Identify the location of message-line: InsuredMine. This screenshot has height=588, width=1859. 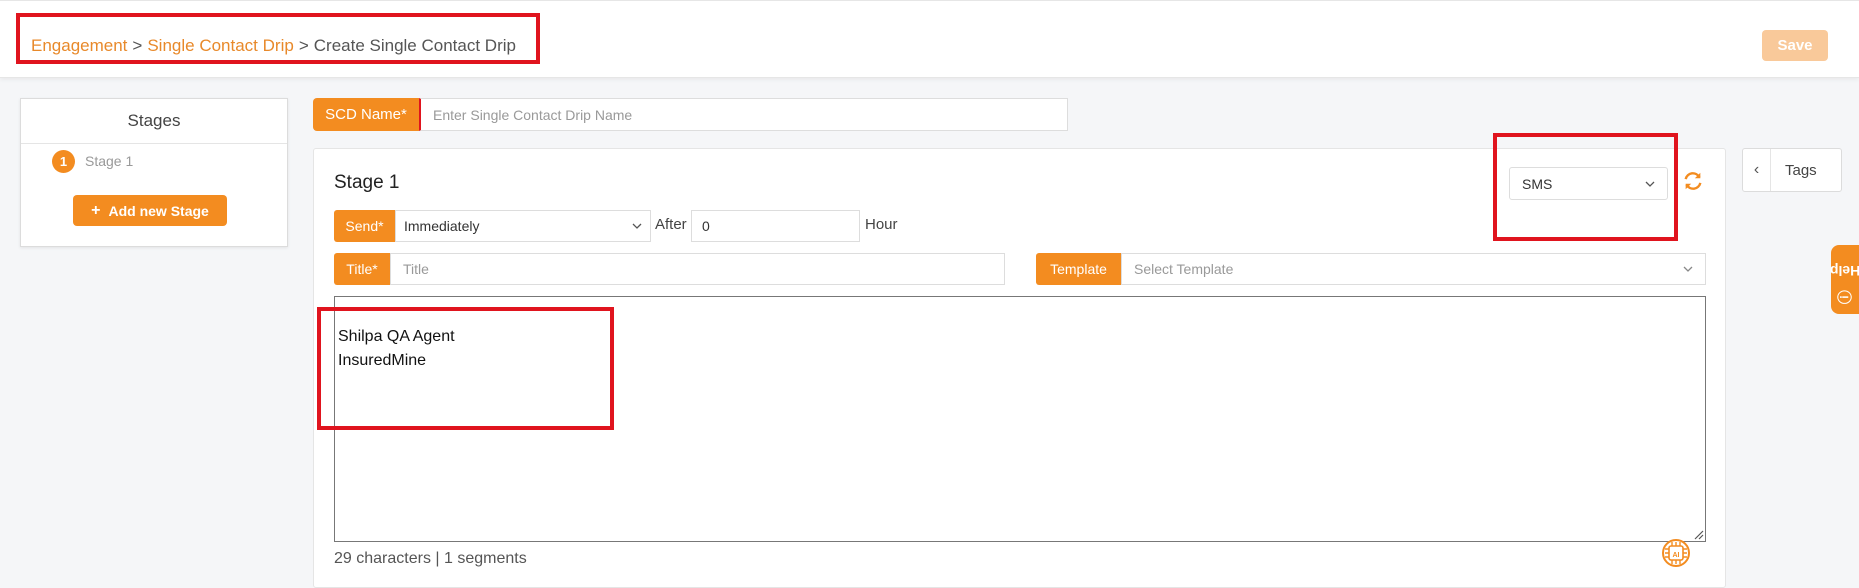
(382, 360).